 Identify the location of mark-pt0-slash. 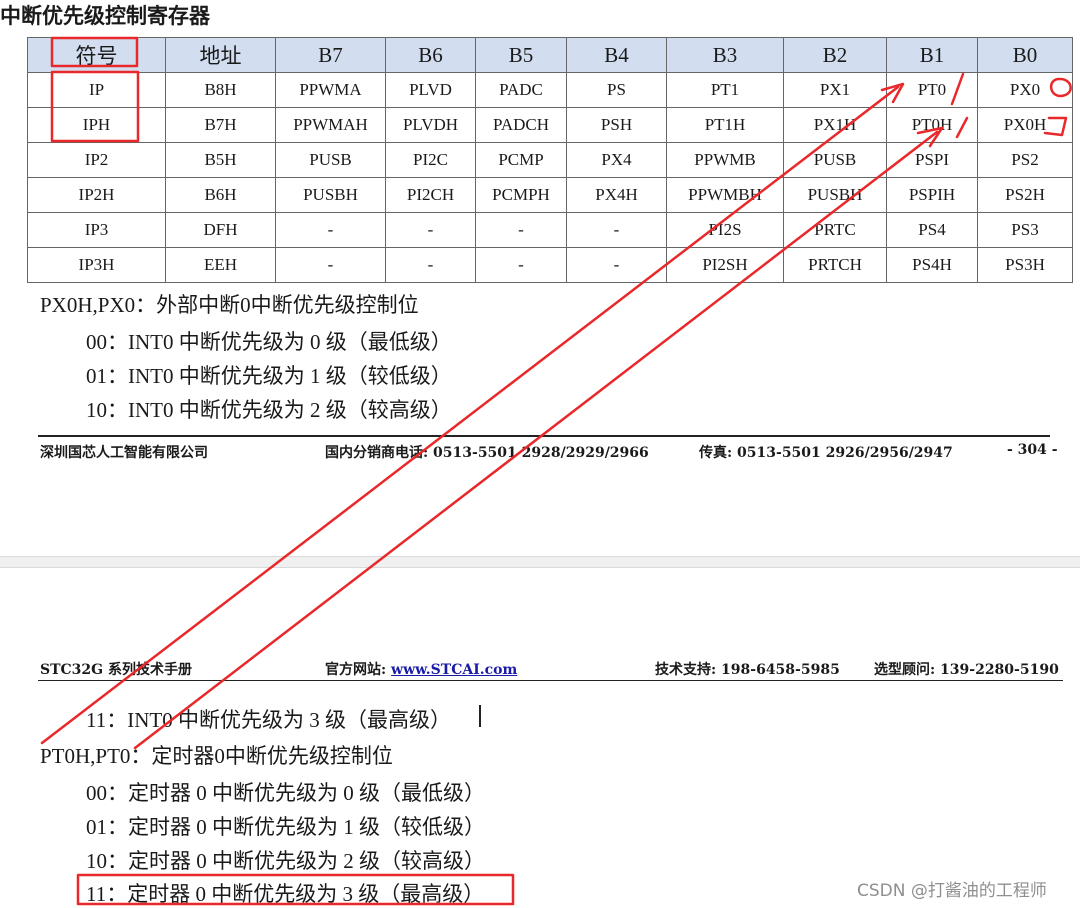
(957, 89).